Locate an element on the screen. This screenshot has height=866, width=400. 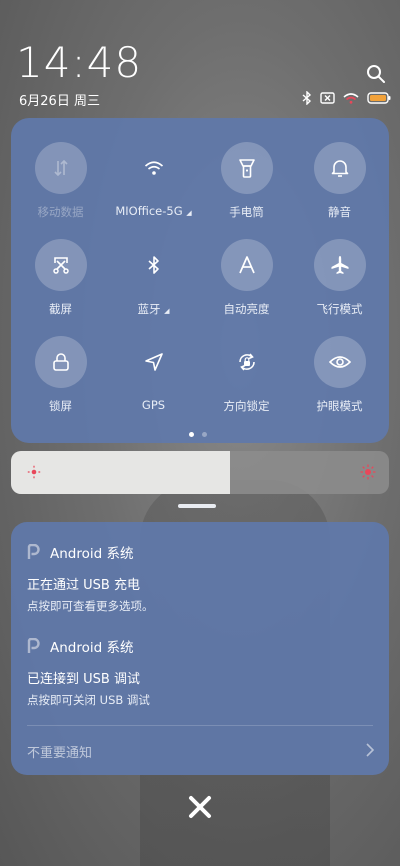
page-dot is located at coordinates (204, 434).